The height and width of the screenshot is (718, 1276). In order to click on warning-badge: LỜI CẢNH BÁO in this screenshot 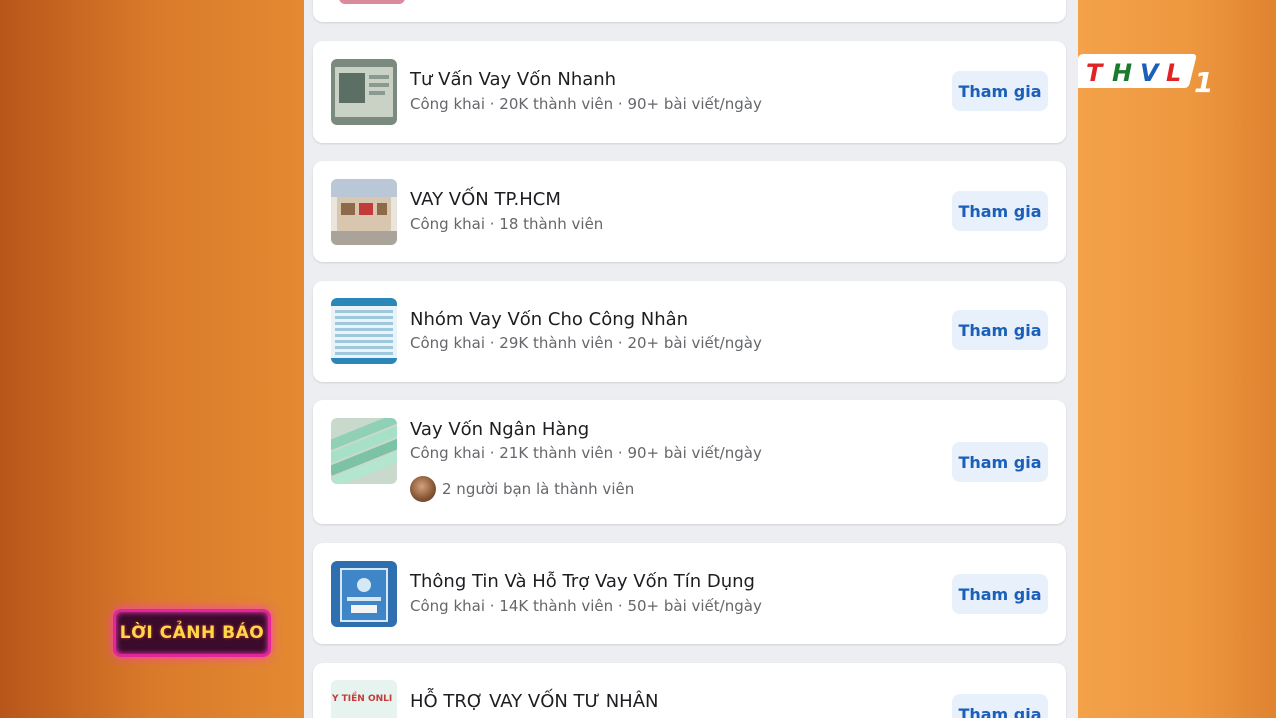, I will do `click(192, 633)`.